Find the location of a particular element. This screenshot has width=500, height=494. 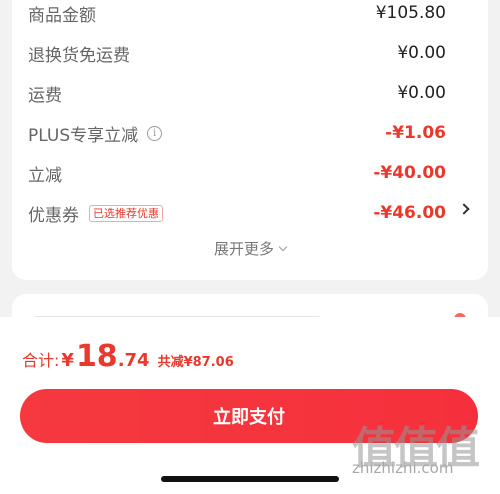

coupon-recommended-tag: 已选推荐优惠 is located at coordinates (126, 213).